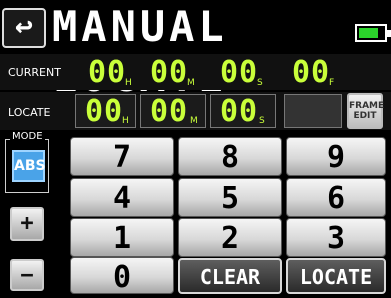 Image resolution: width=391 pixels, height=298 pixels. Describe the element at coordinates (336, 276) in the screenshot. I see `locate-button: LOCATE` at that location.